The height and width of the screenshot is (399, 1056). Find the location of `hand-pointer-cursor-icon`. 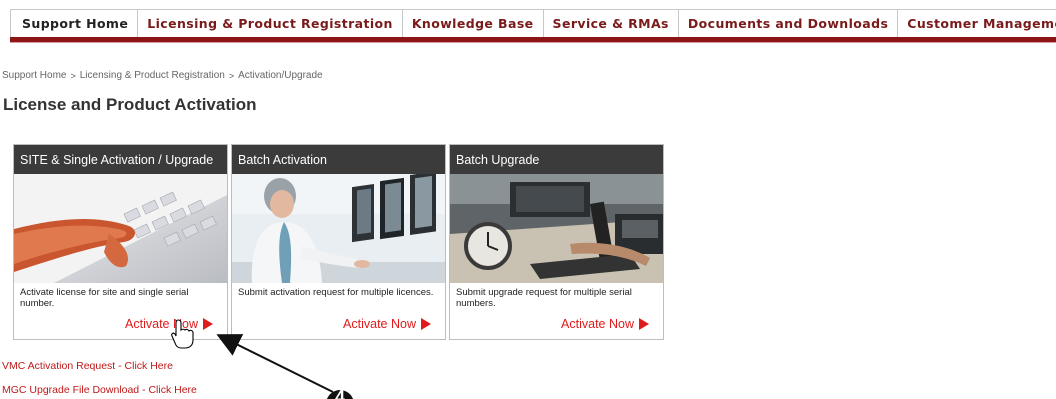

hand-pointer-cursor-icon is located at coordinates (182, 334).